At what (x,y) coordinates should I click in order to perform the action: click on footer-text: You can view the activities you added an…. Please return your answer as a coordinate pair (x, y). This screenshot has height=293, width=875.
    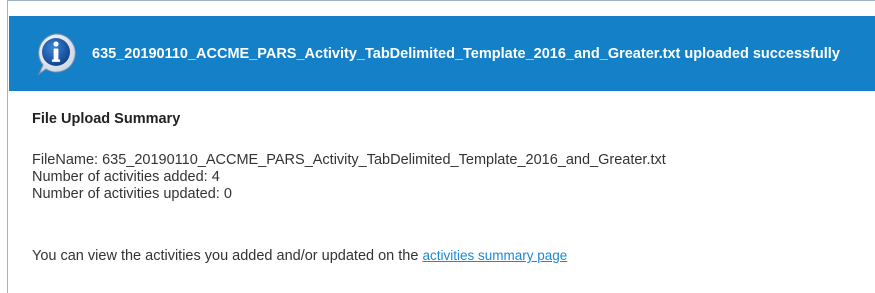
    Looking at the image, I should click on (227, 256).